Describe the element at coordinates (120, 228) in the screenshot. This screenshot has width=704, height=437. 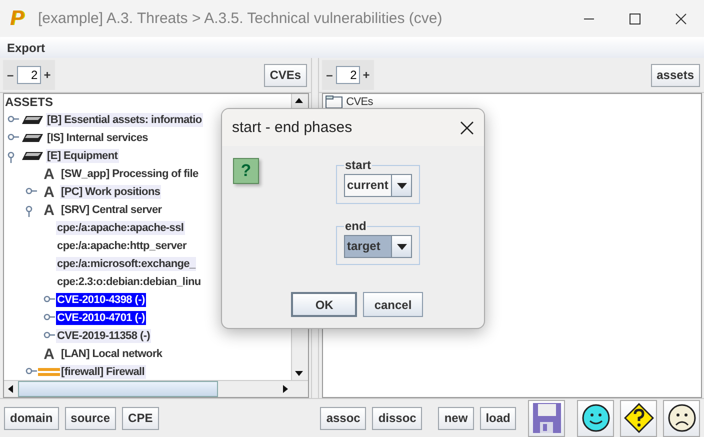
I see `tree-item: cpe:/a:apache:apache-ssl` at that location.